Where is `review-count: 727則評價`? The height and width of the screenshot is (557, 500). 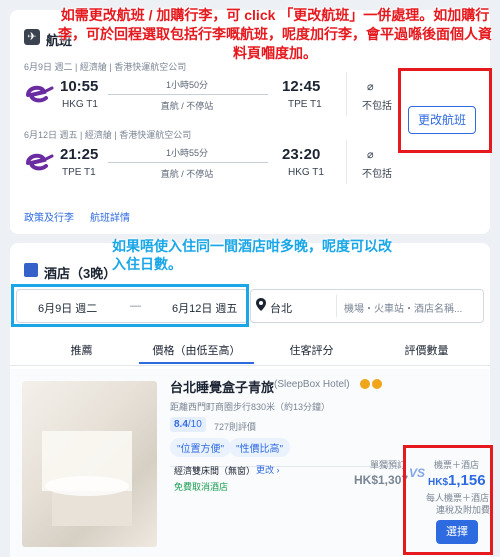 review-count: 727則評價 is located at coordinates (235, 427).